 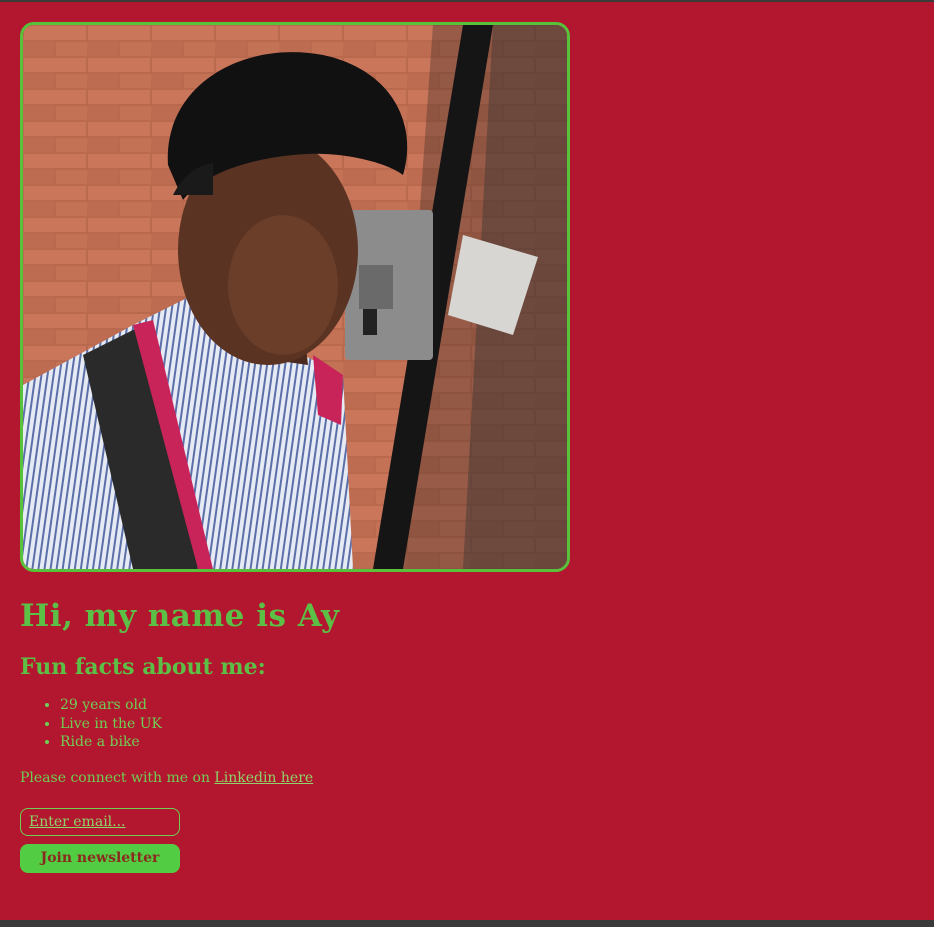 I want to click on join-newsletter-button: Join newsletter, so click(x=100, y=858).